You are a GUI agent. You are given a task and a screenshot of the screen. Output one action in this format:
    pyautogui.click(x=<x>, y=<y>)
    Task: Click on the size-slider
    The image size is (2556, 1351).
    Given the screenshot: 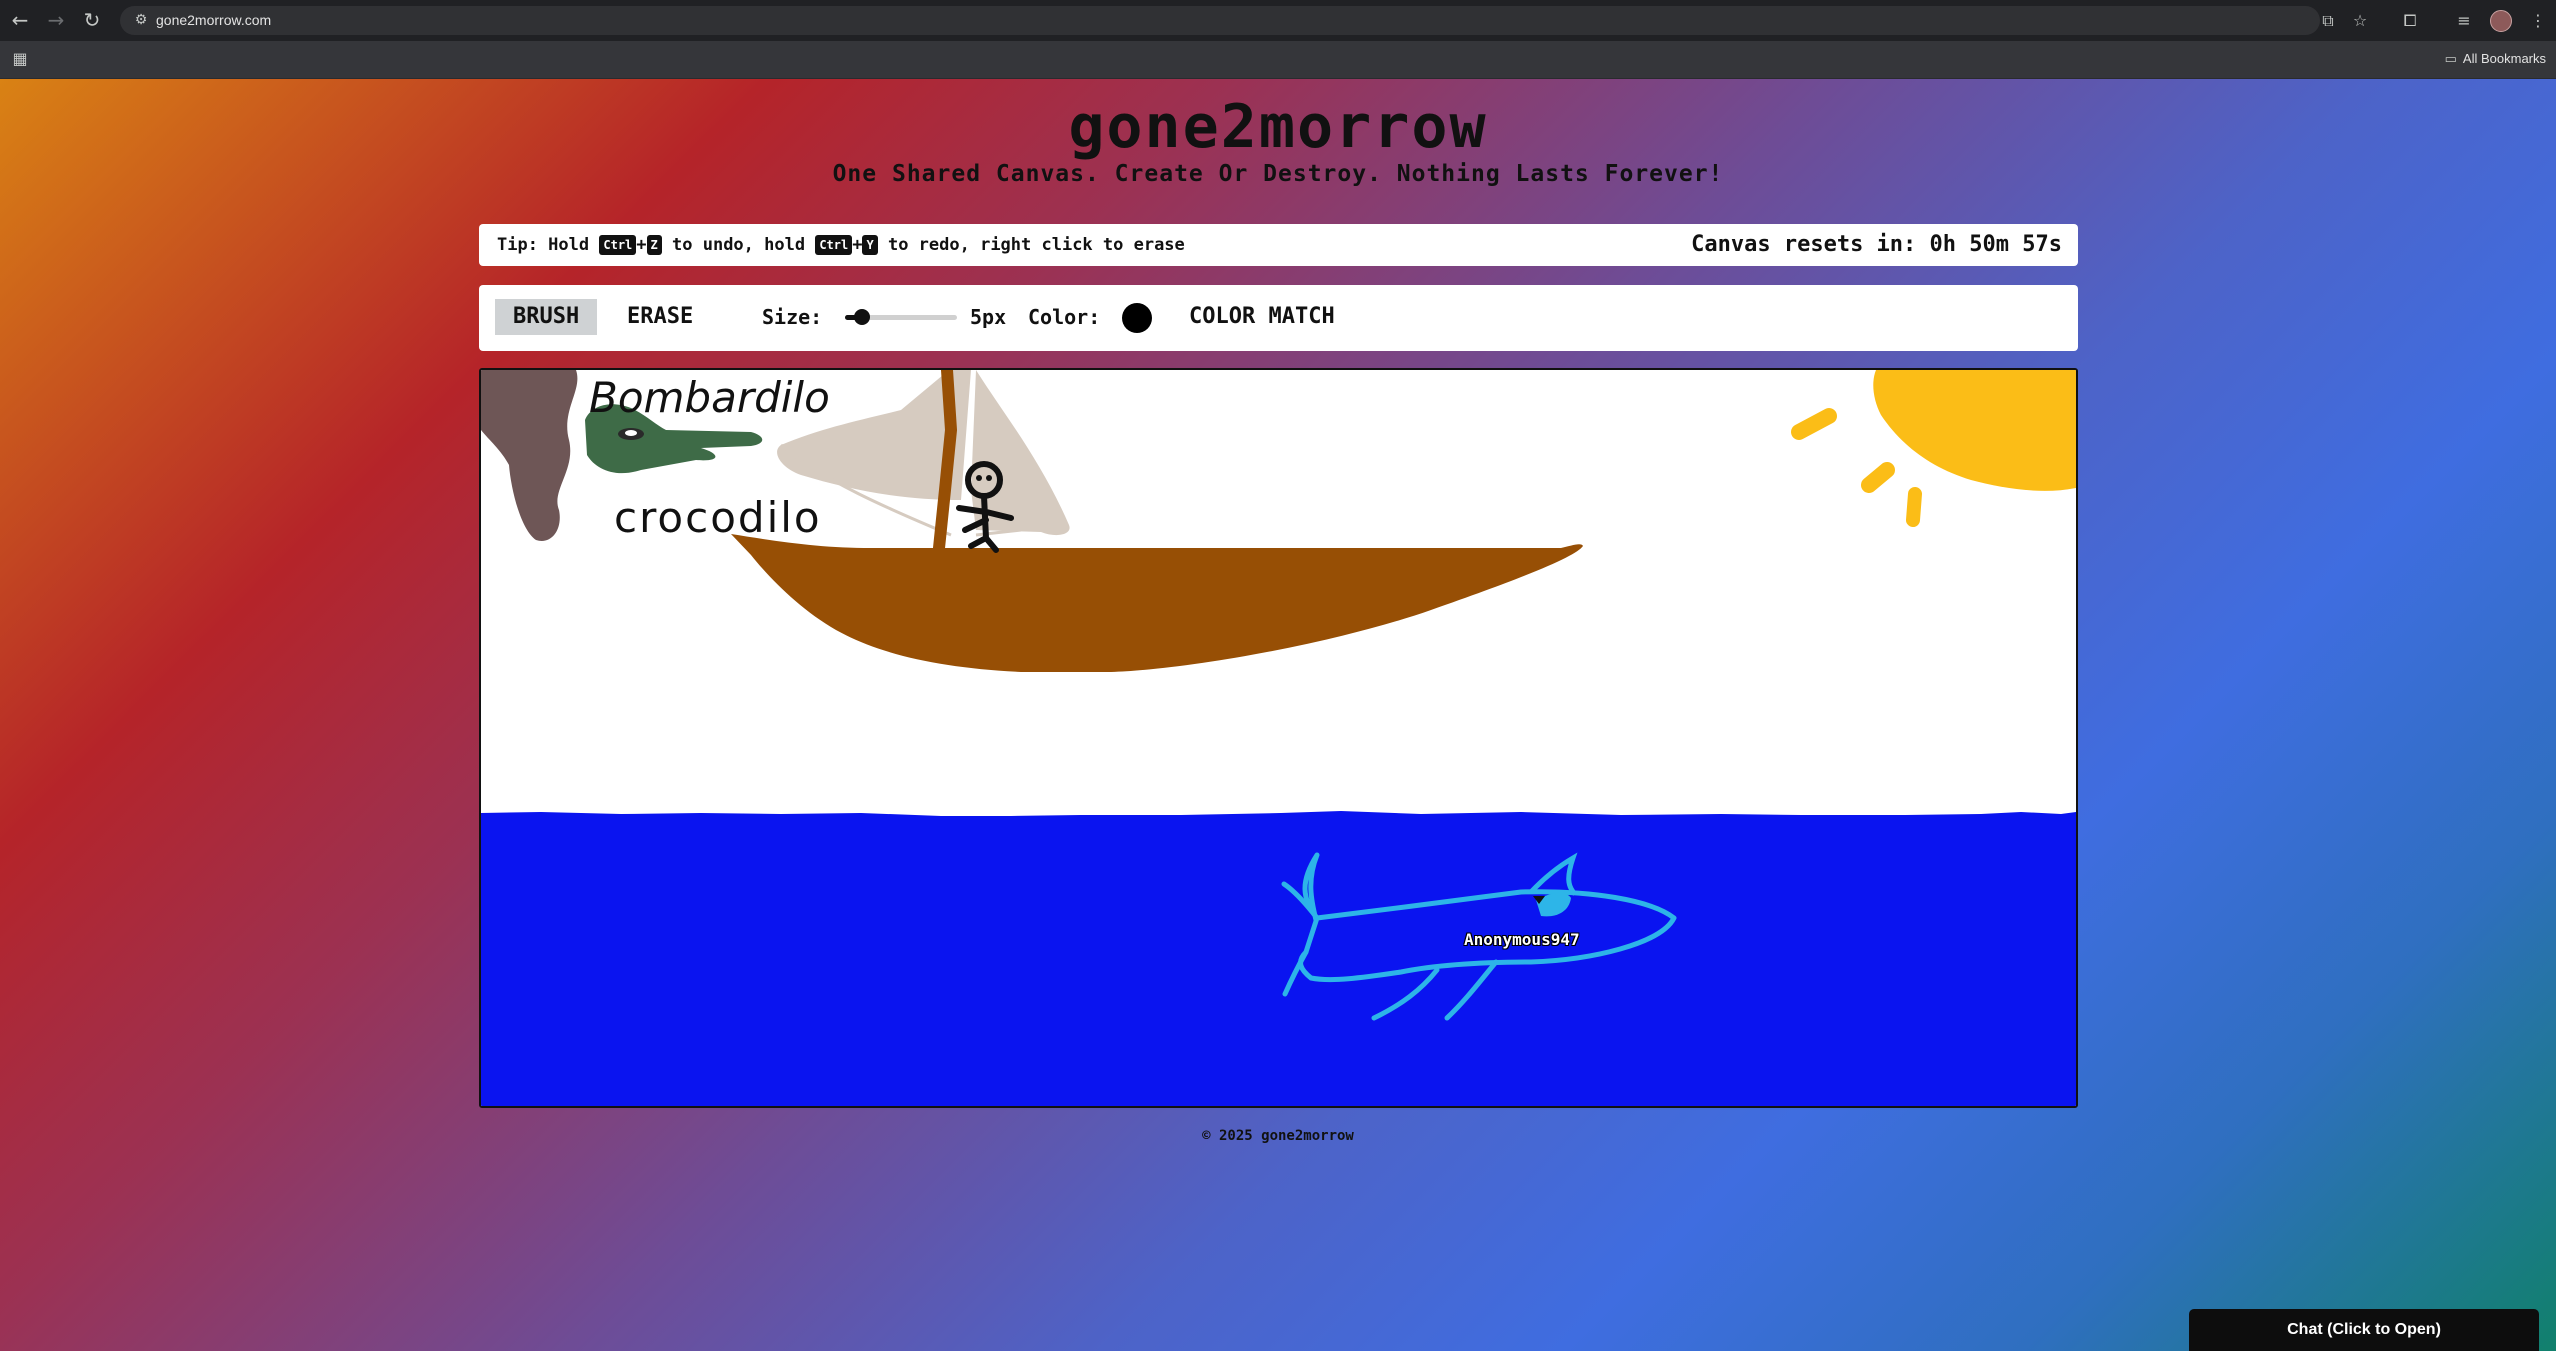 What is the action you would take?
    pyautogui.click(x=901, y=317)
    